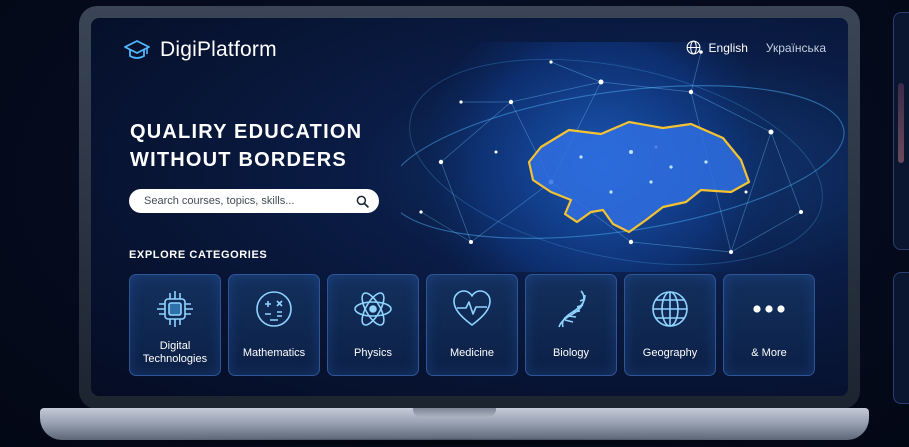 The height and width of the screenshot is (447, 909). Describe the element at coordinates (571, 352) in the screenshot. I see `category-label: Biology` at that location.